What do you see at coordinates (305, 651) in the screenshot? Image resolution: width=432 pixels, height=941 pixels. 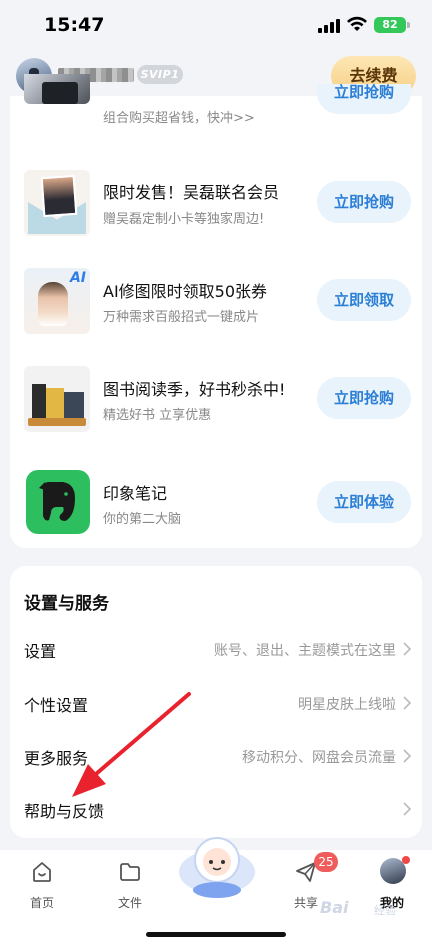 I see `settings-row-hint: 账号、退出、主题模式在这里` at bounding box center [305, 651].